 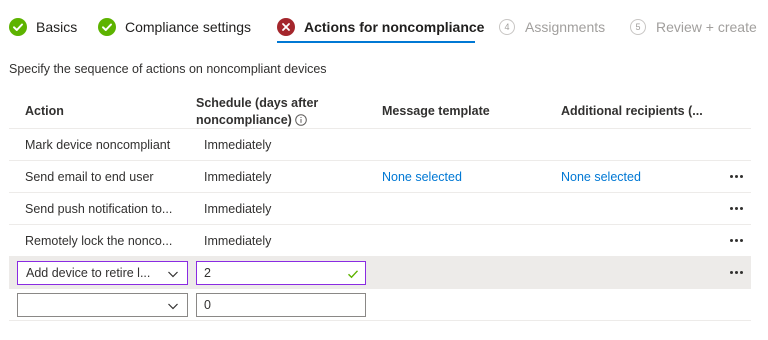 I want to click on step-label: Compliance settings, so click(x=188, y=27).